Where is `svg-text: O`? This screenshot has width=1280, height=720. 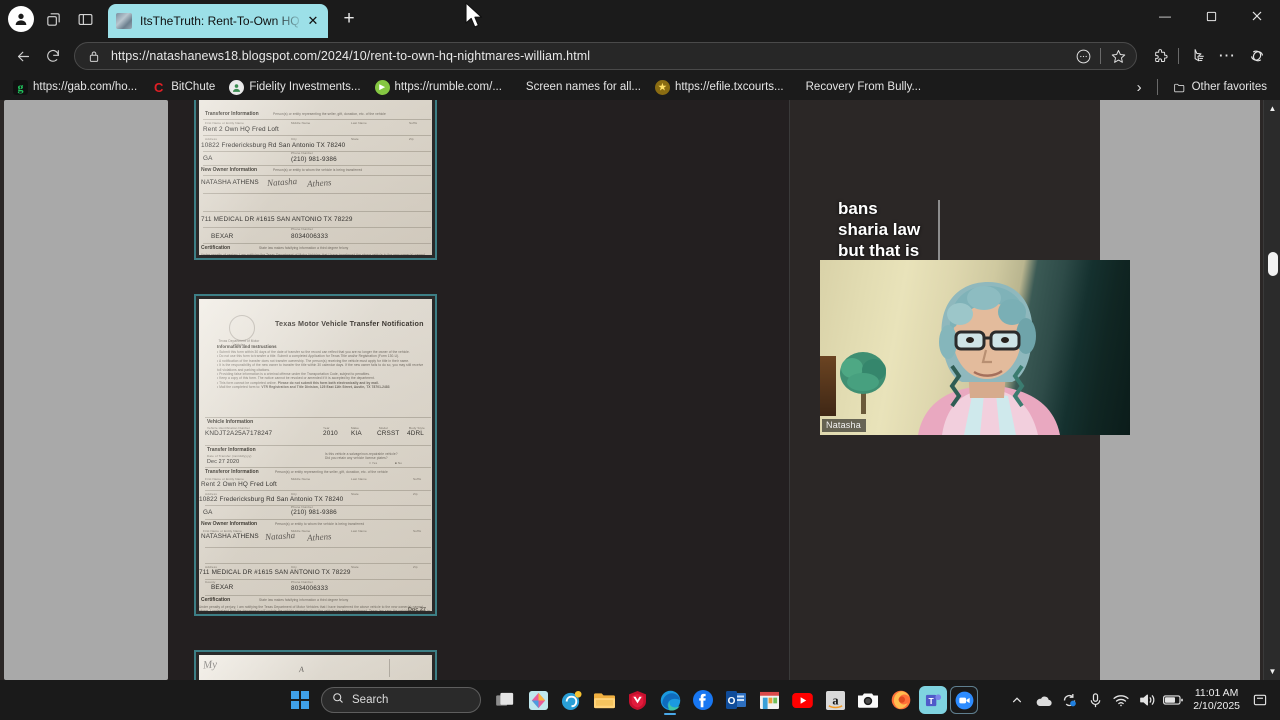
svg-text: O is located at coordinates (732, 701).